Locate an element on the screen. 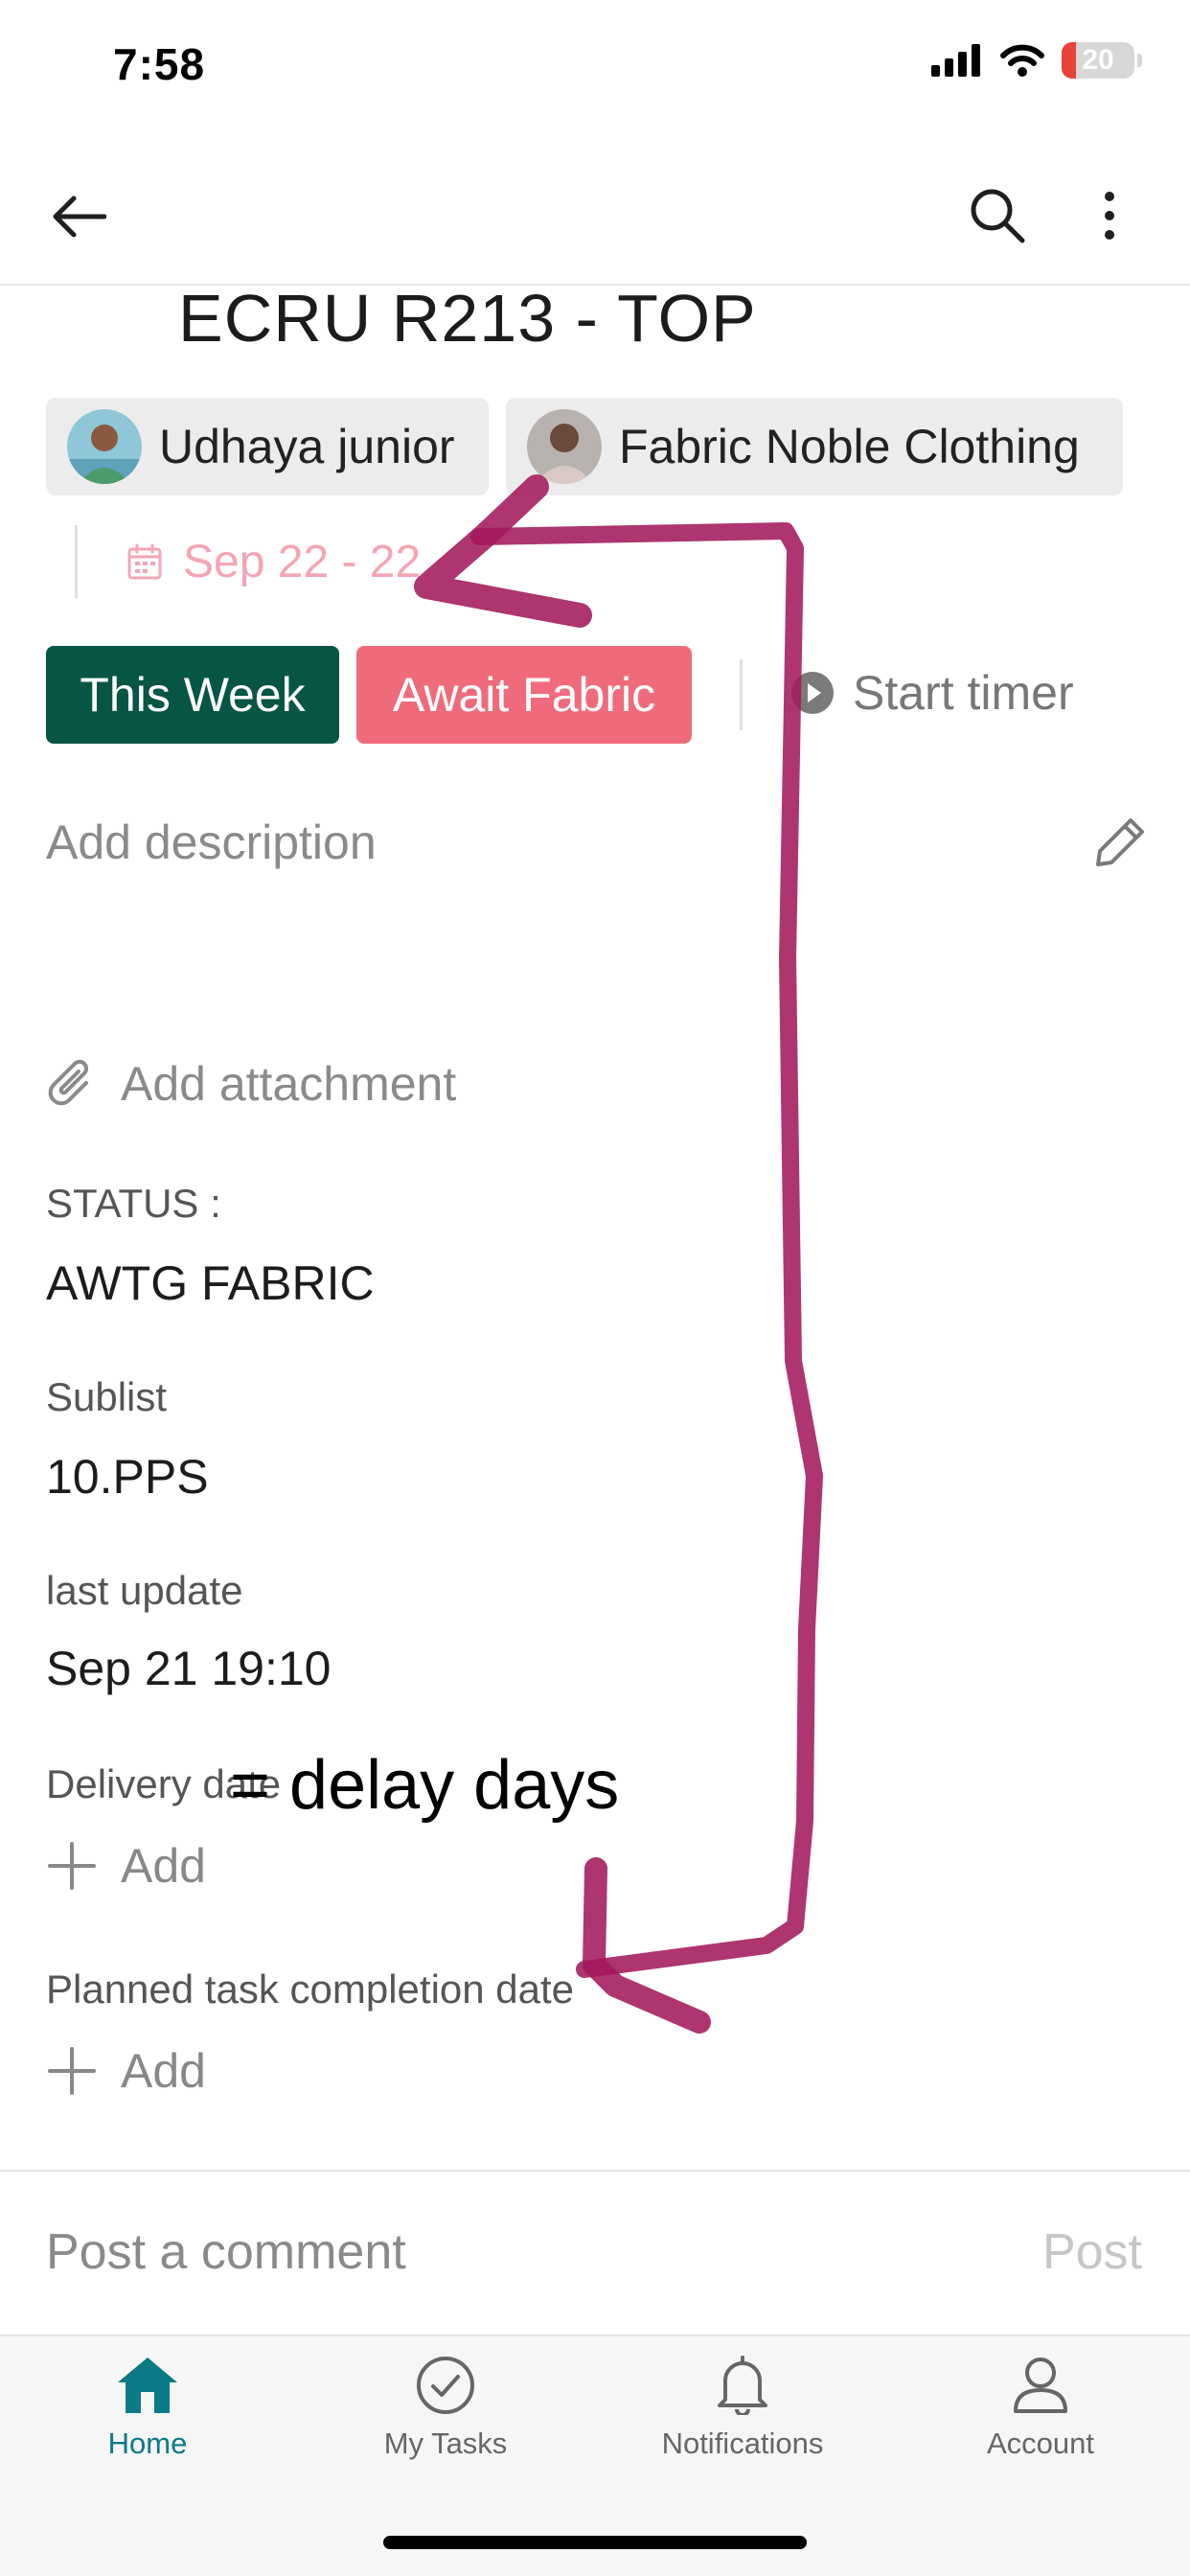 The width and height of the screenshot is (1190, 2576). tag-await-fabric: Await Fabric is located at coordinates (524, 695).